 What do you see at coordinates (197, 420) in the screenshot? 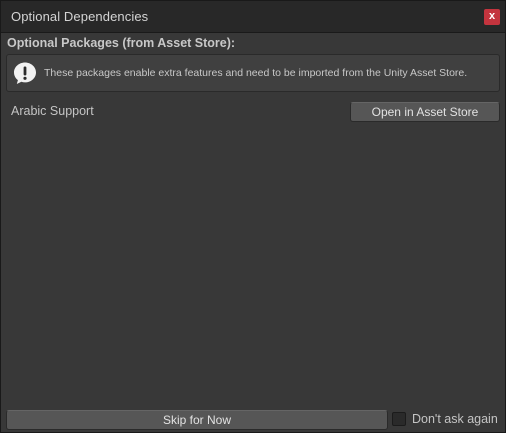
I see `skip-for-now-button: Skip for Now` at bounding box center [197, 420].